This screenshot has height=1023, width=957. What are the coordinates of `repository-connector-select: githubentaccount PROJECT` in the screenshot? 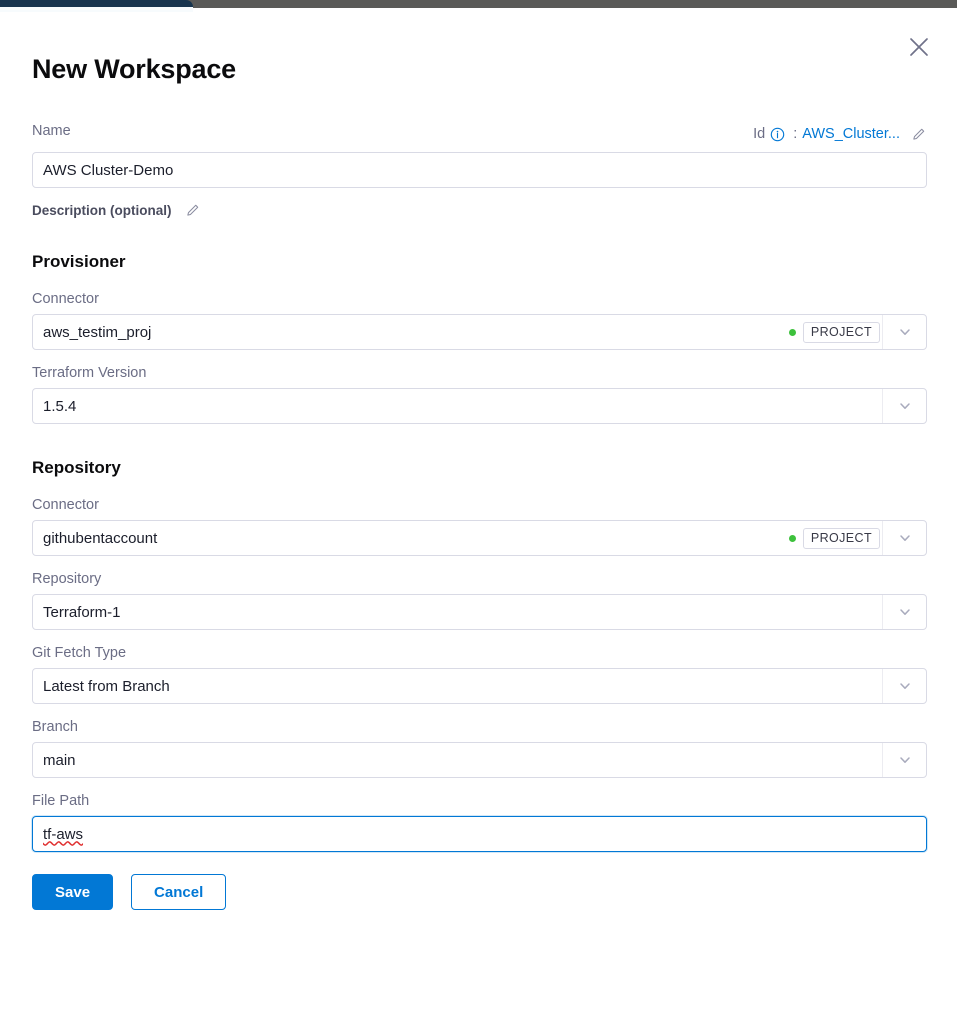 It's located at (479, 538).